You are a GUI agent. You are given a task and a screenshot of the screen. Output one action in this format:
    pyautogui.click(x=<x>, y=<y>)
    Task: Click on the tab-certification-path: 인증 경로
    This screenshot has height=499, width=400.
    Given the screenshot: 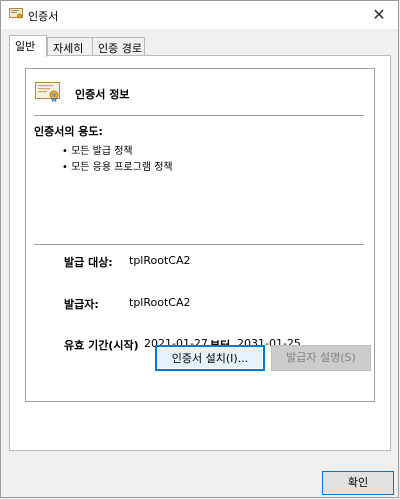 What is the action you would take?
    pyautogui.click(x=118, y=46)
    